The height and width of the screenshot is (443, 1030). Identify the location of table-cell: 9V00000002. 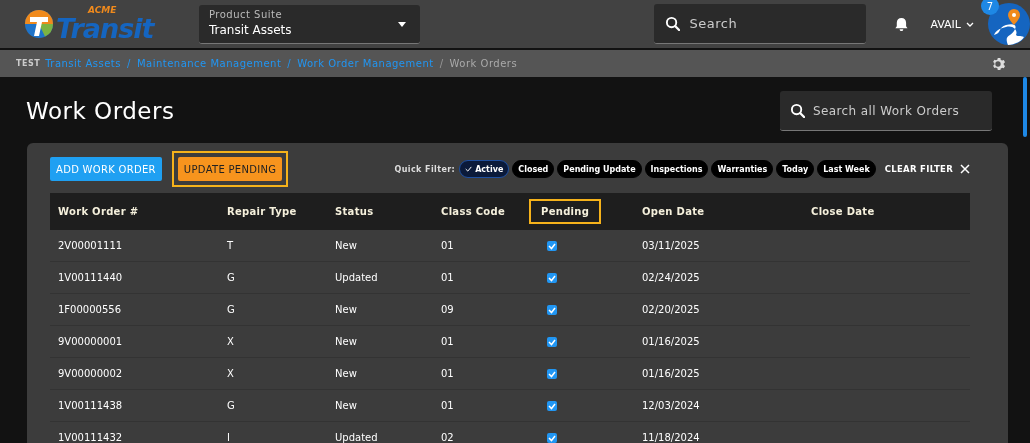
(90, 373).